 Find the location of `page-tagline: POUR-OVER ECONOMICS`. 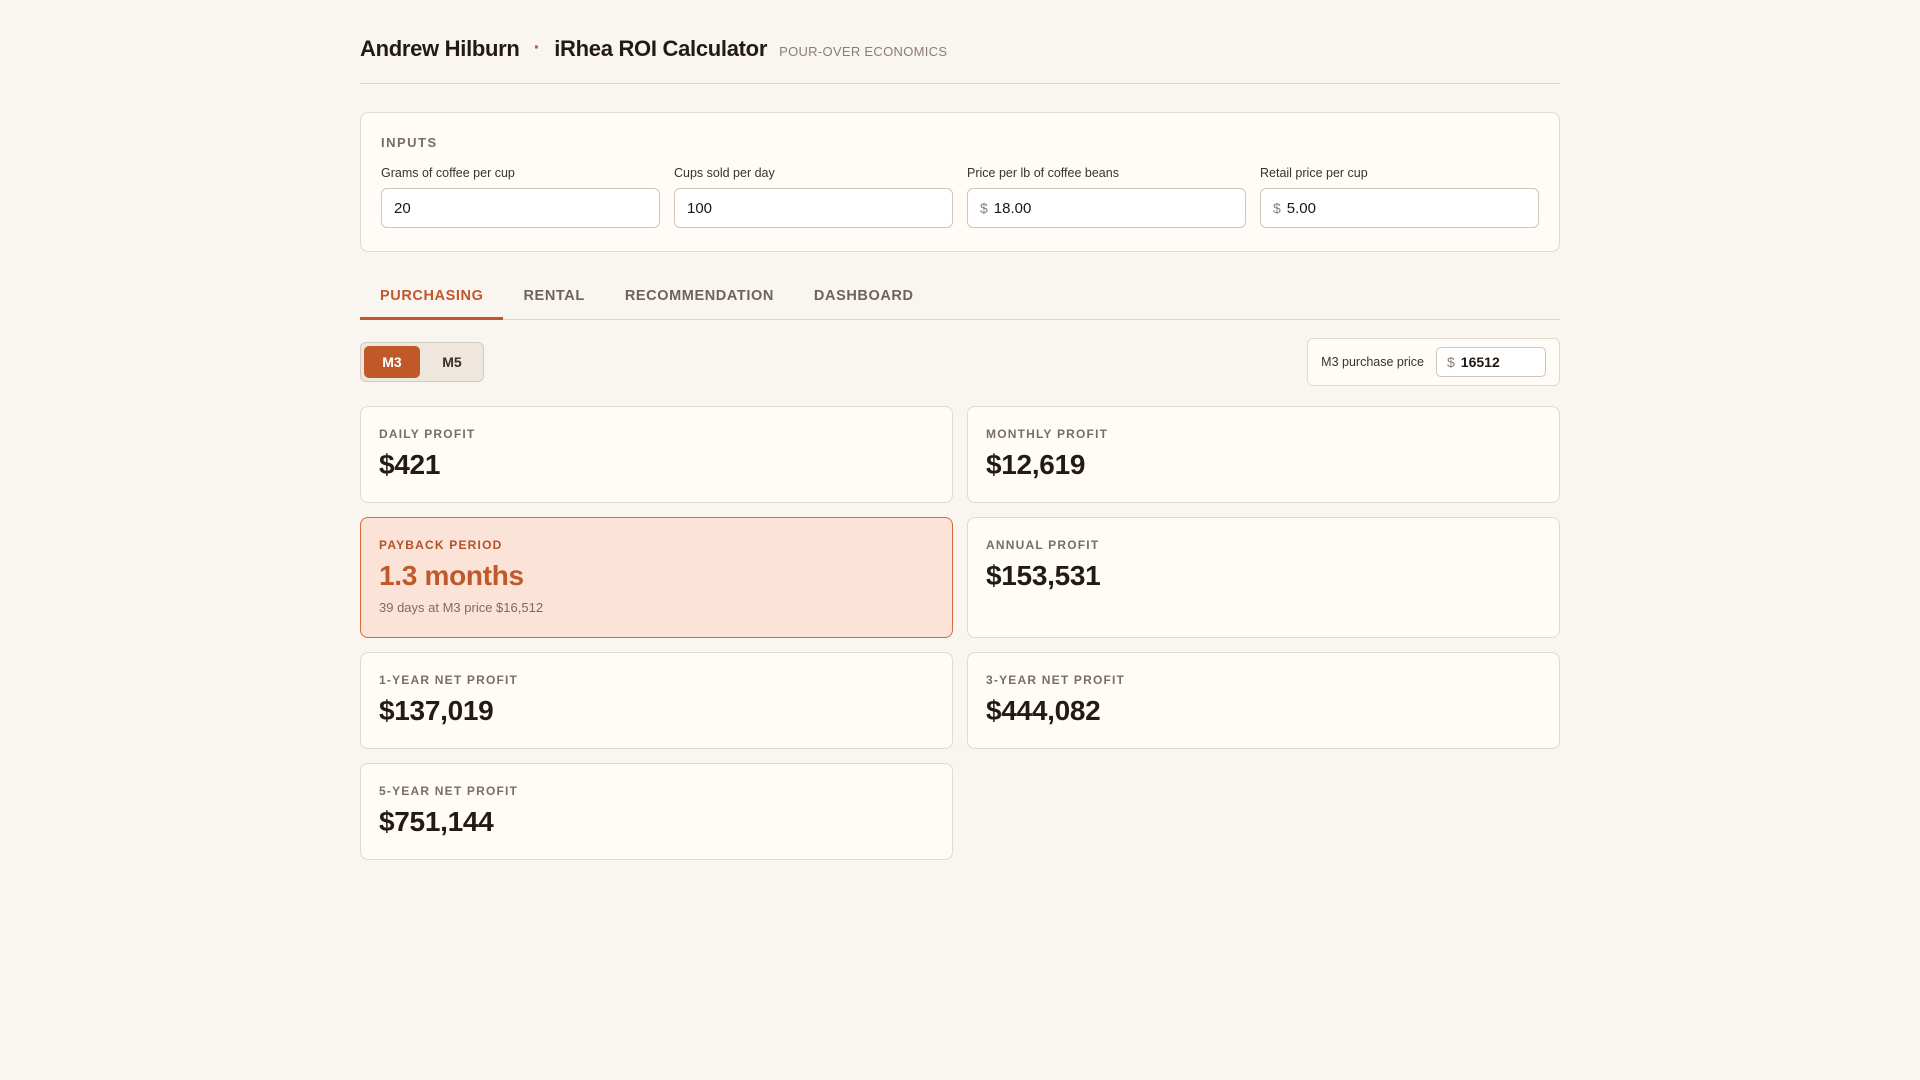

page-tagline: POUR-OVER ECONOMICS is located at coordinates (863, 51).